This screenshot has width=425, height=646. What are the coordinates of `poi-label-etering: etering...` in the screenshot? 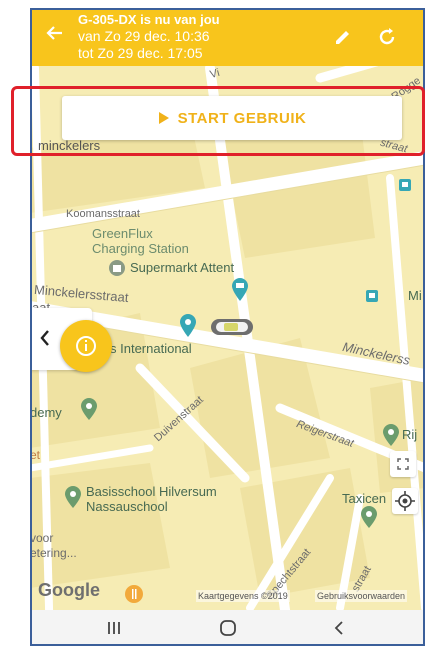 It's located at (53, 553).